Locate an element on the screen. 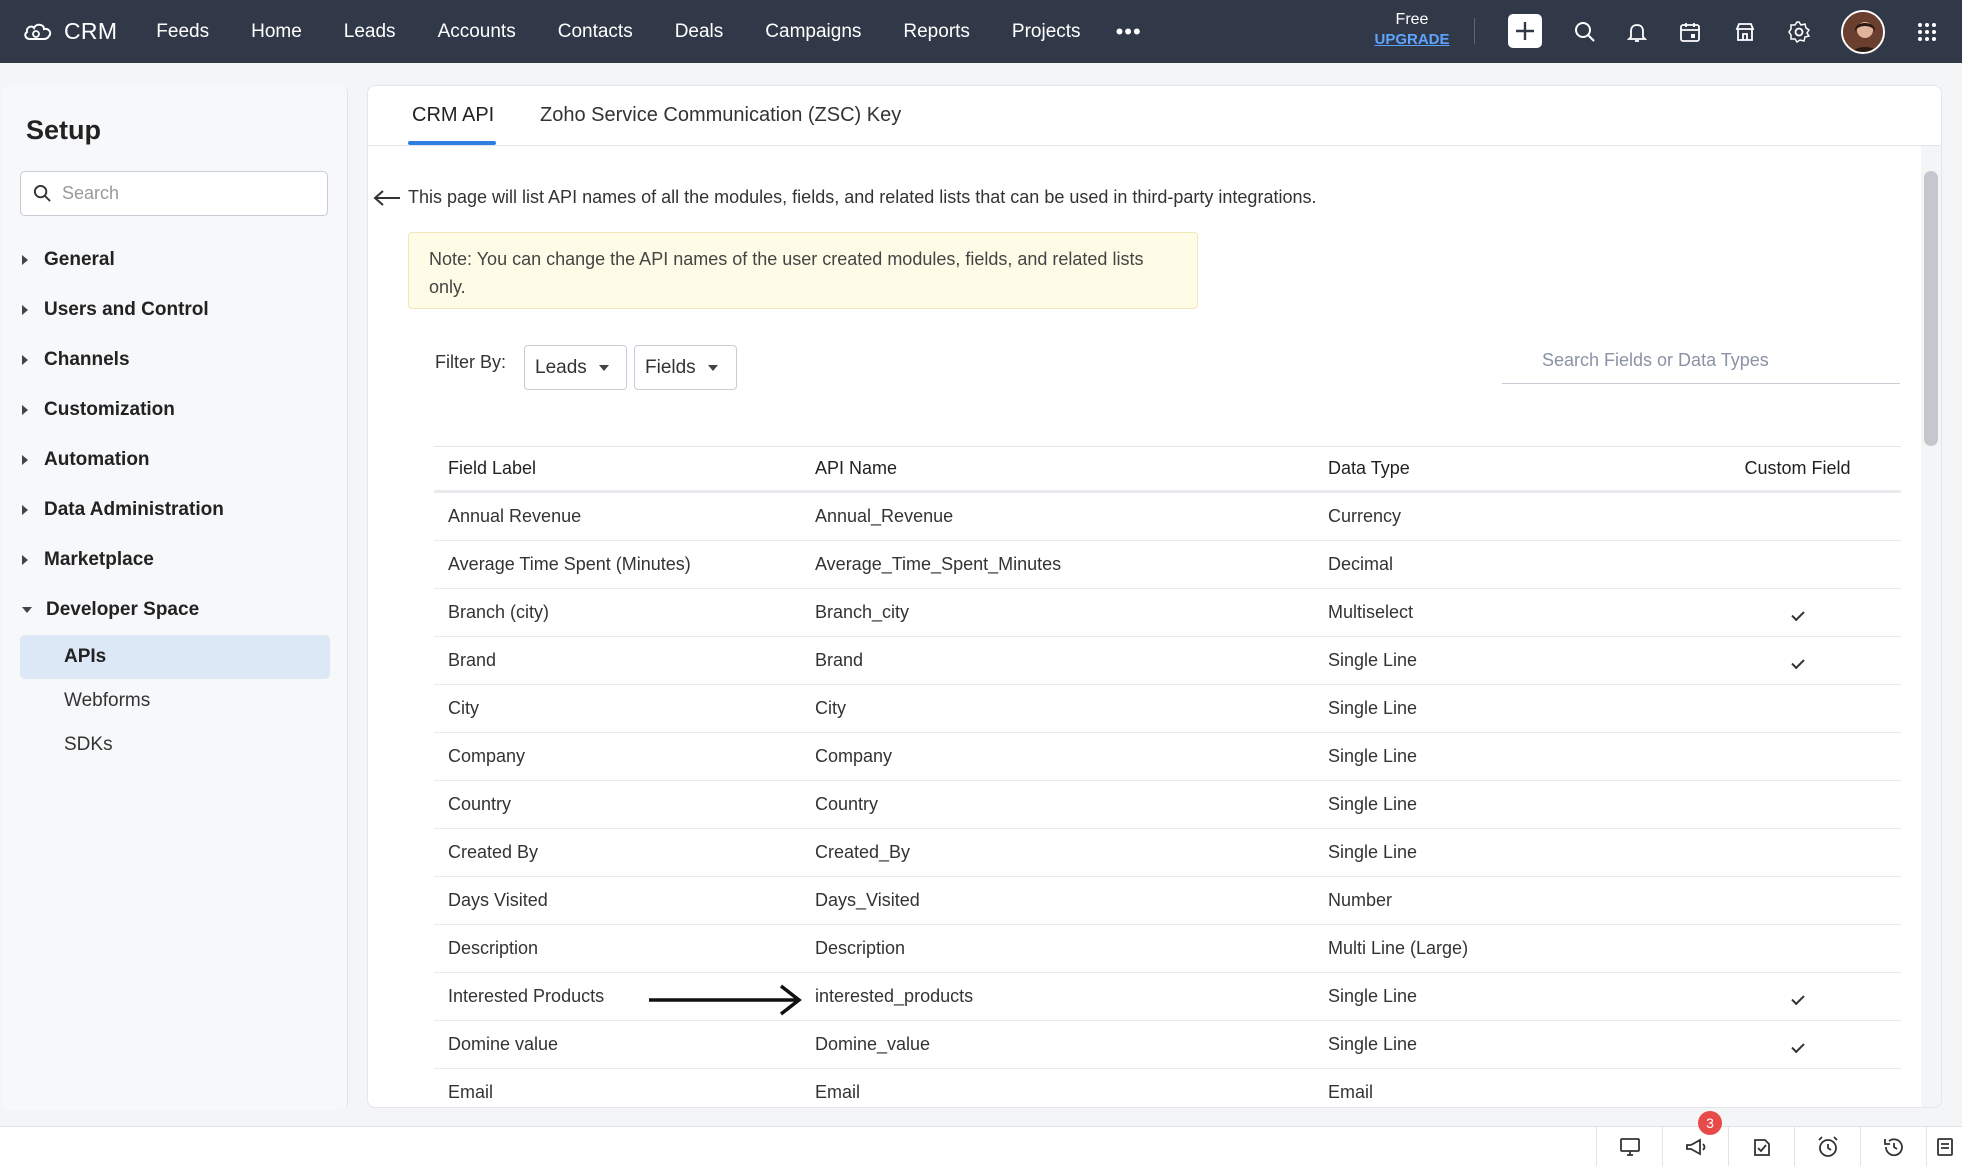 Image resolution: width=1962 pixels, height=1166 pixels. reminders-button is located at coordinates (1827, 1146).